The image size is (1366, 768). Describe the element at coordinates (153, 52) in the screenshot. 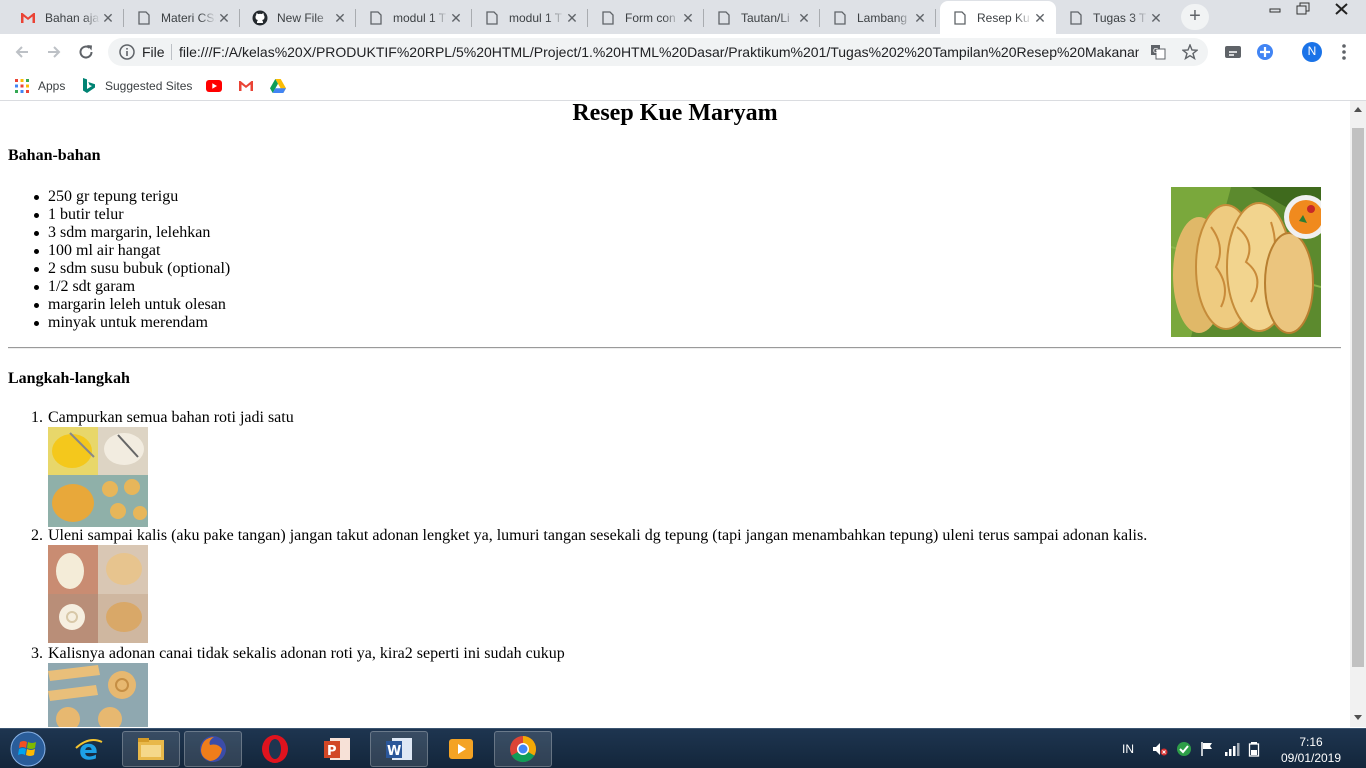

I see `scheme-label: File` at that location.